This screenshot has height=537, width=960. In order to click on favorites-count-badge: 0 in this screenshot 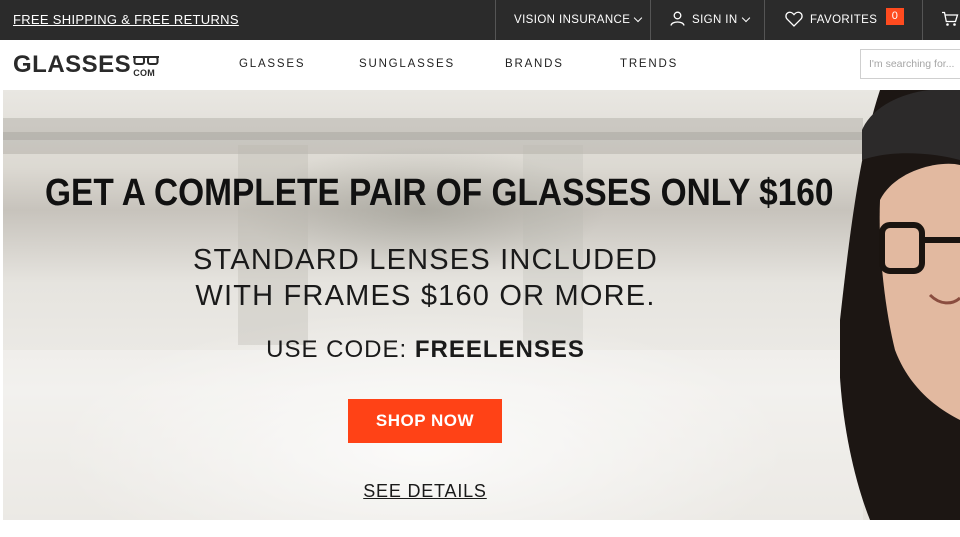, I will do `click(895, 16)`.